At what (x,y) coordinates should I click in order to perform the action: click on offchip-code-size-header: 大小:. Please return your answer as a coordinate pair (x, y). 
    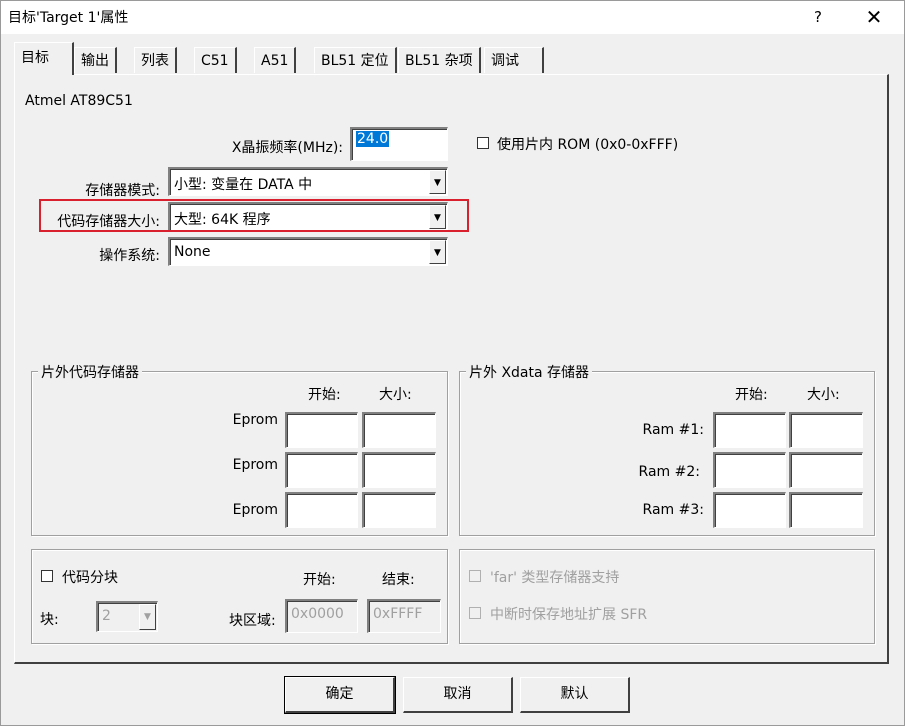
    Looking at the image, I should click on (395, 395).